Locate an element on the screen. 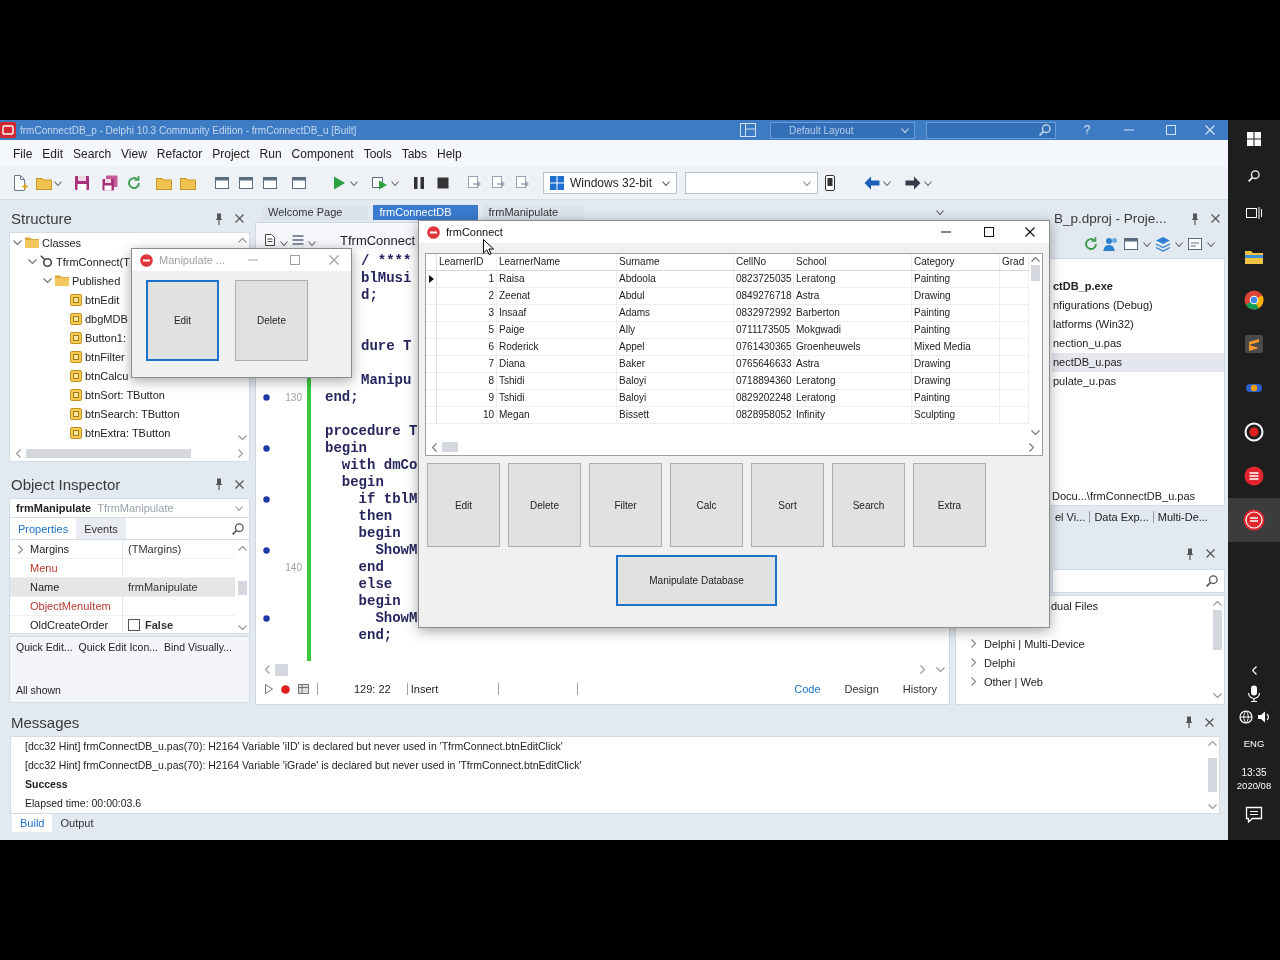  menu-item: File is located at coordinates (23, 153).